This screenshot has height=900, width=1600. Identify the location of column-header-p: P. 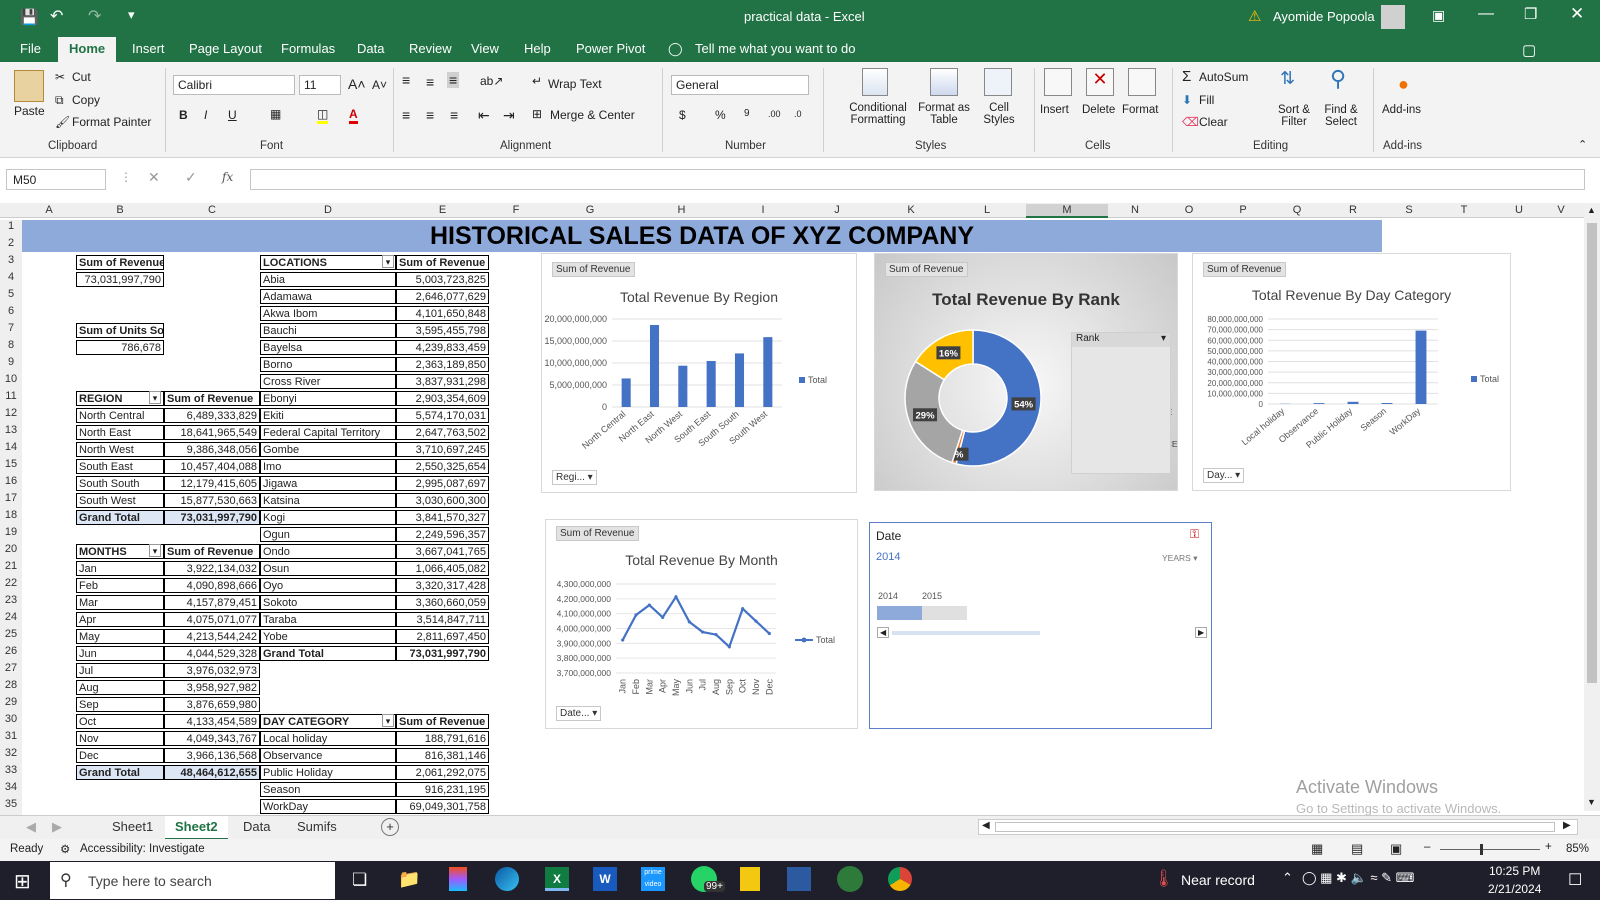
(1243, 210).